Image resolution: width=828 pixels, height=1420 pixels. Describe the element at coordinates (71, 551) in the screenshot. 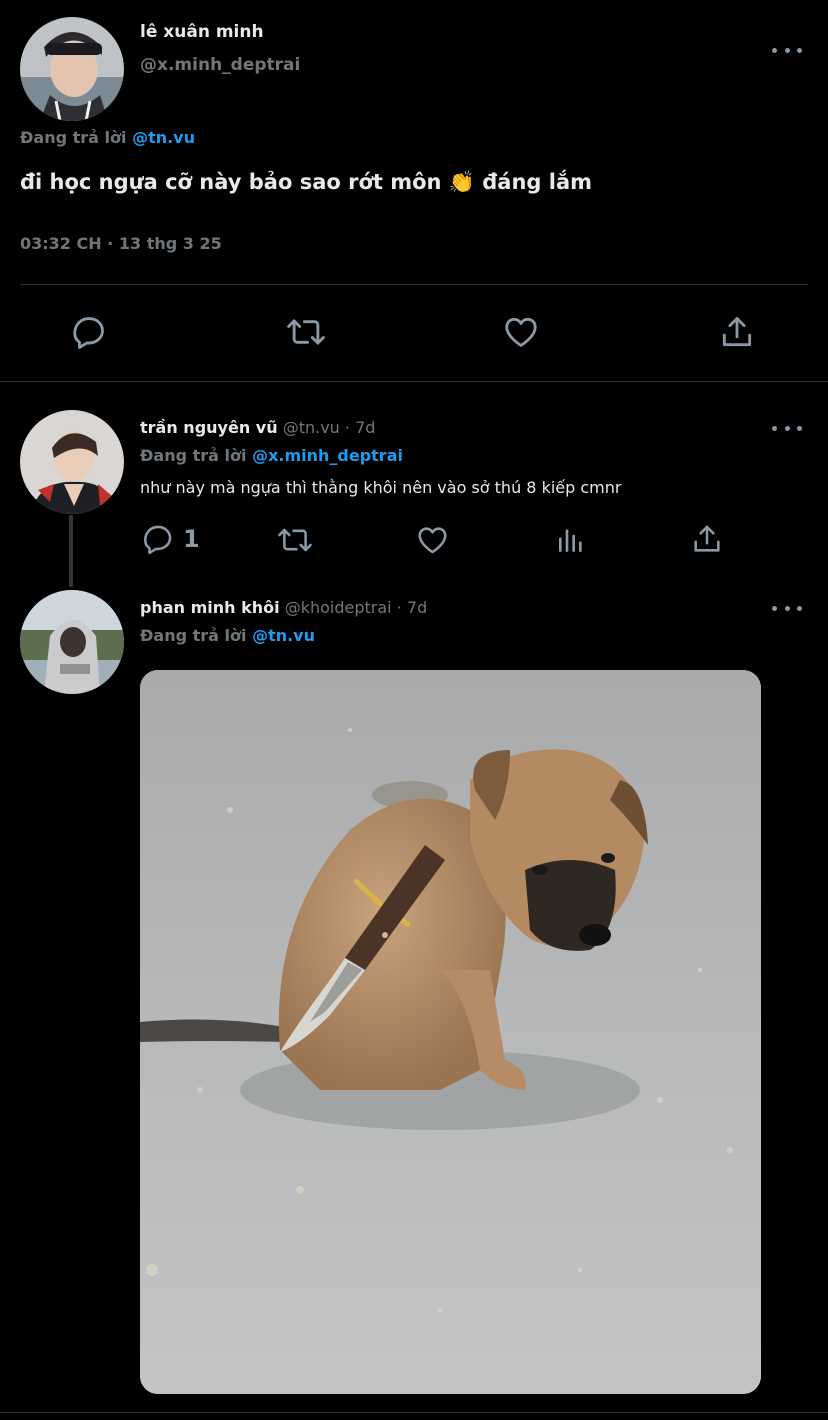

I see `thread-line` at that location.